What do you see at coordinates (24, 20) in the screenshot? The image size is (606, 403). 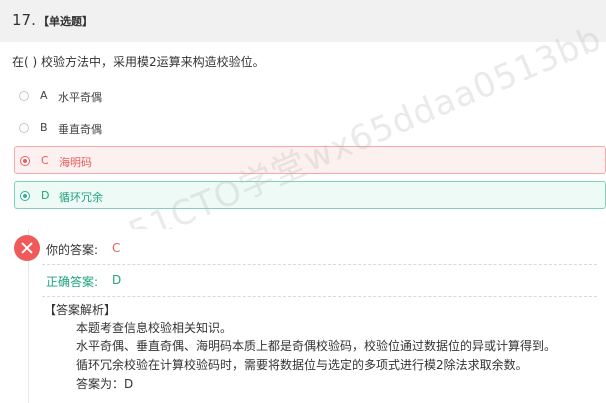 I see `question-number: 17.` at bounding box center [24, 20].